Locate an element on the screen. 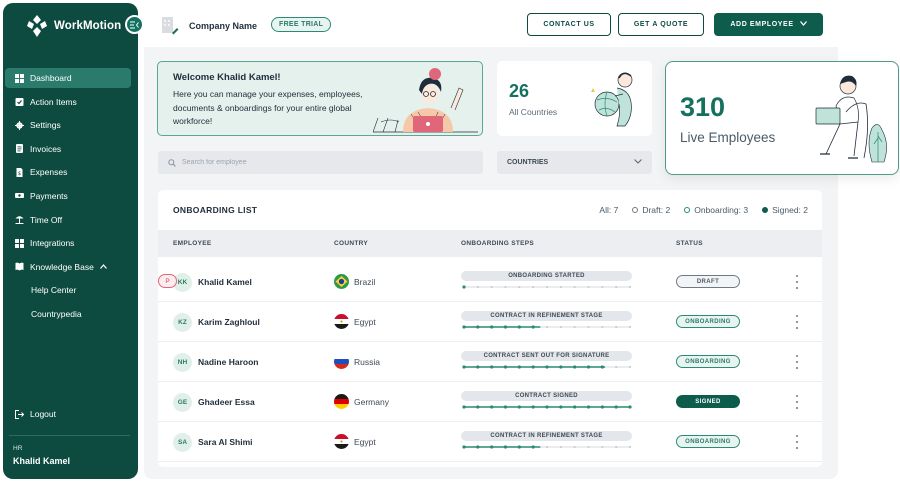 The image size is (900, 481). filter-all: All: 7 is located at coordinates (608, 210).